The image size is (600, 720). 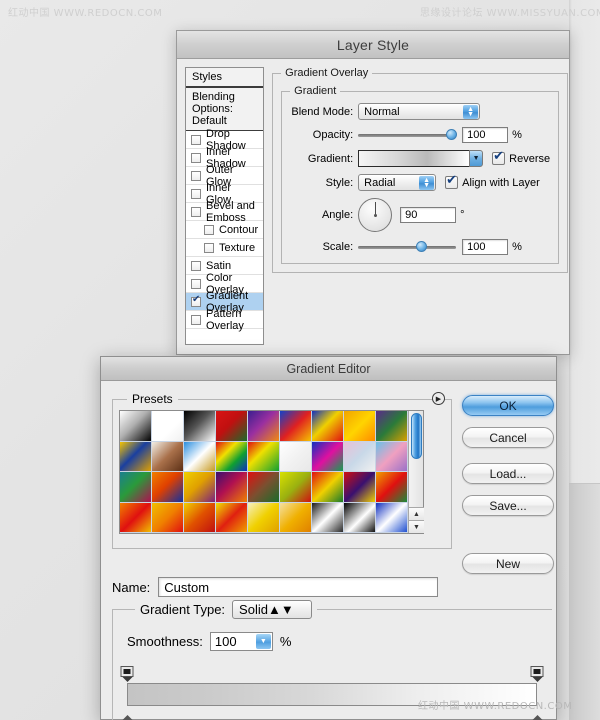 I want to click on layer-style-title: Layer Style, so click(x=373, y=44).